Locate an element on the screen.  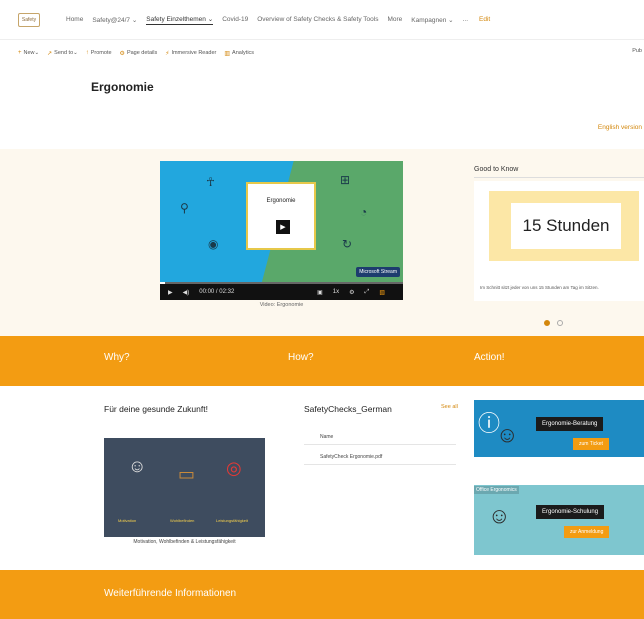
action-heading: Action! is located at coordinates (489, 357).